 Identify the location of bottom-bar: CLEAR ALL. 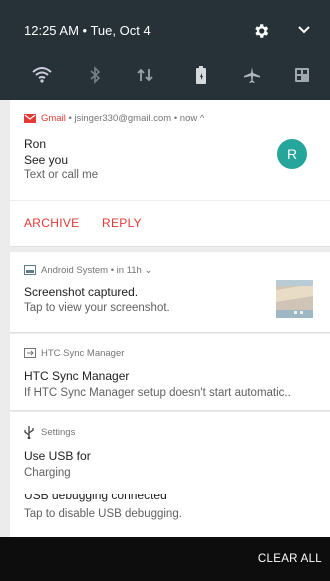
(165, 559).